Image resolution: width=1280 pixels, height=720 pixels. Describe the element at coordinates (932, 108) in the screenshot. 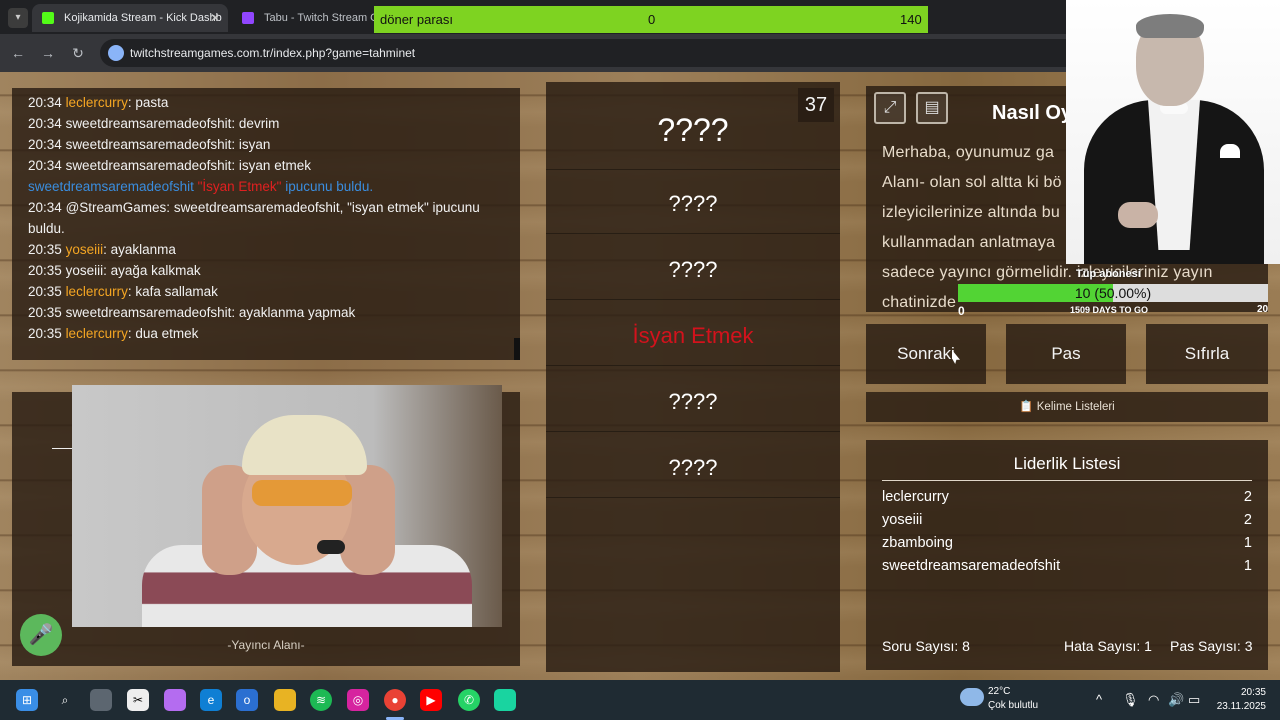

I see `document-icon: ▤` at that location.